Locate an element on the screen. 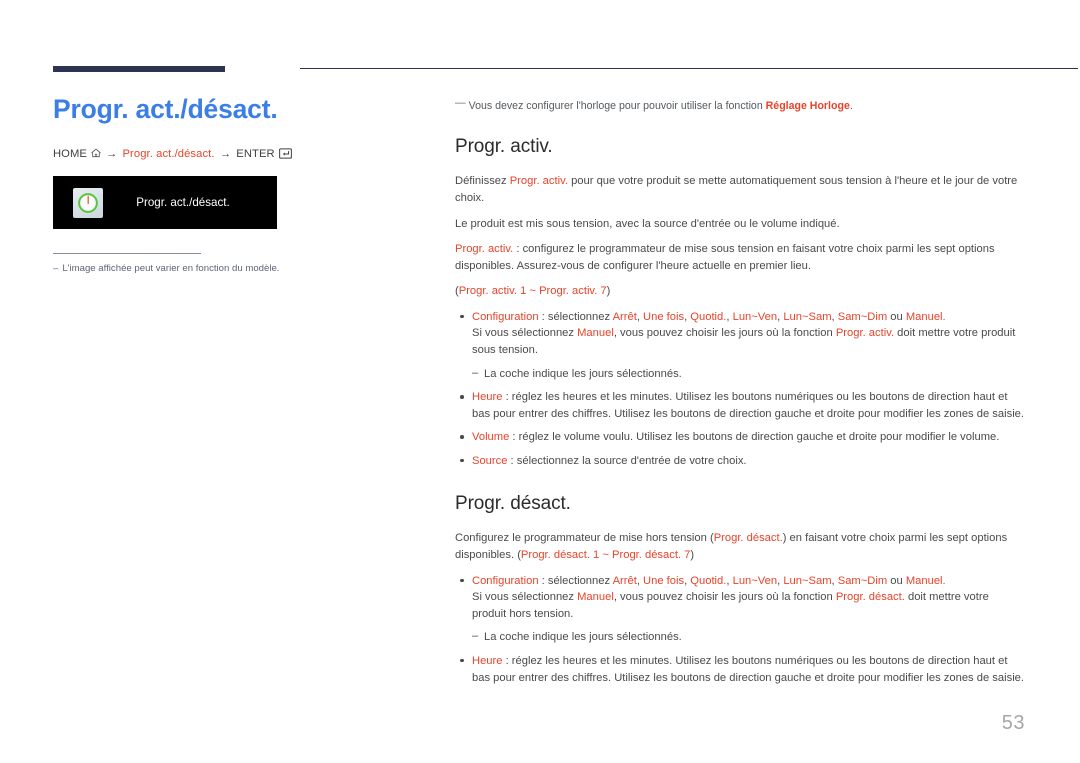  section1-range: (Progr. activ. 1 ~ Progr. activ. 7) is located at coordinates (740, 291).